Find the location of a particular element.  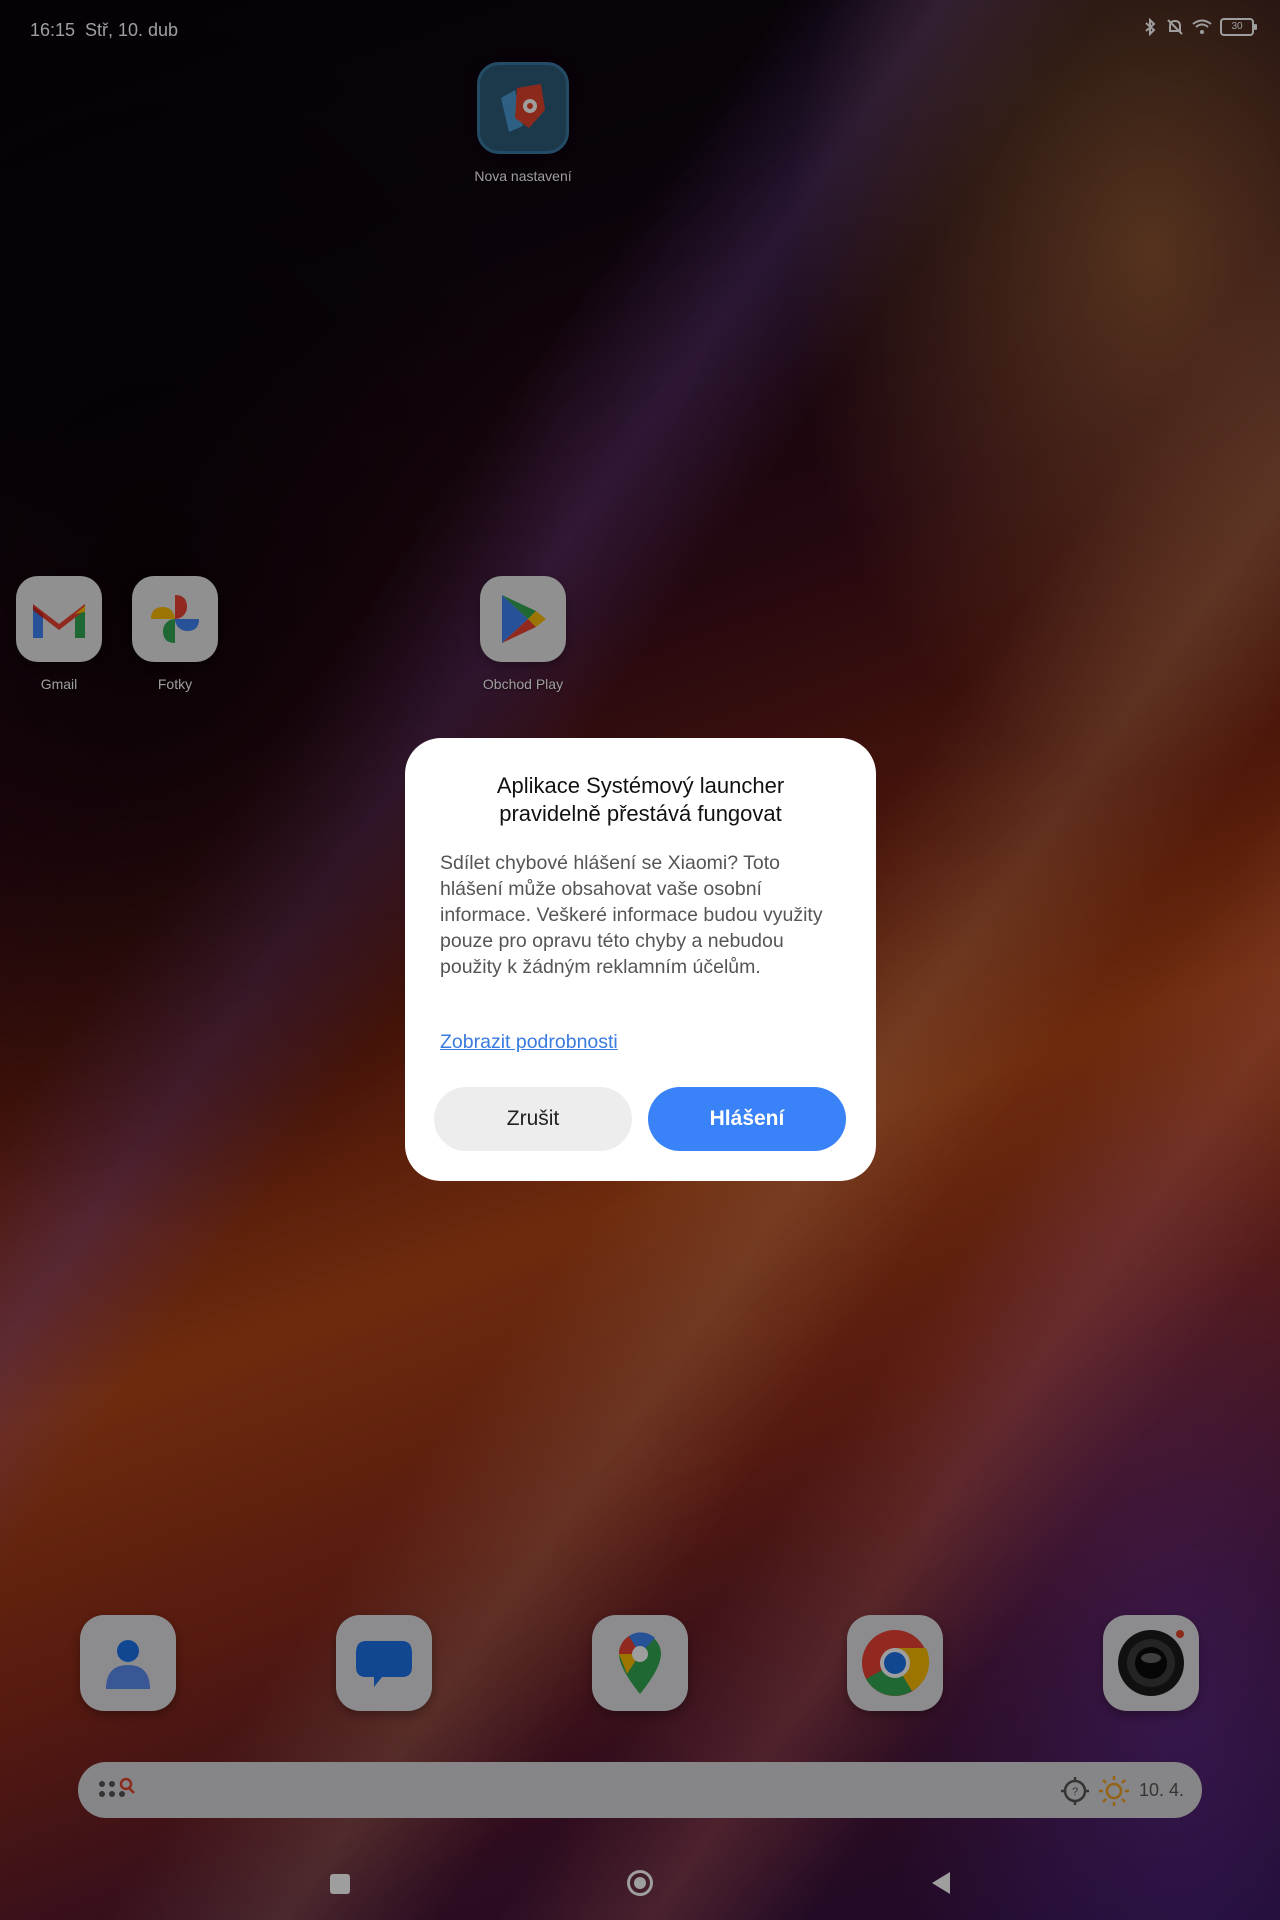

report-button: Hlášení is located at coordinates (747, 1119).